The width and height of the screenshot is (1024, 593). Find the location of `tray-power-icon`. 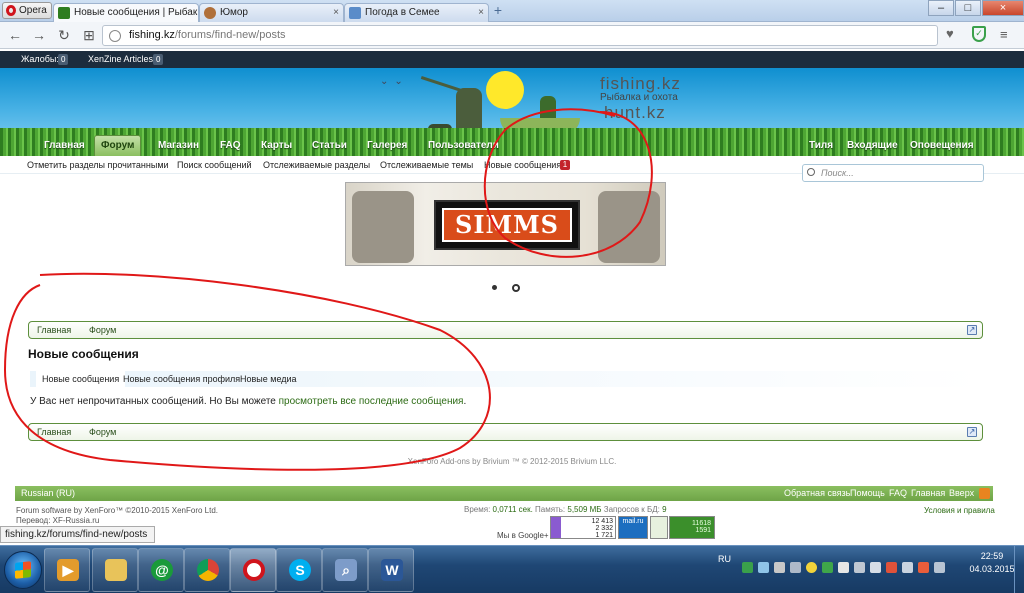

tray-power-icon is located at coordinates (923, 567).